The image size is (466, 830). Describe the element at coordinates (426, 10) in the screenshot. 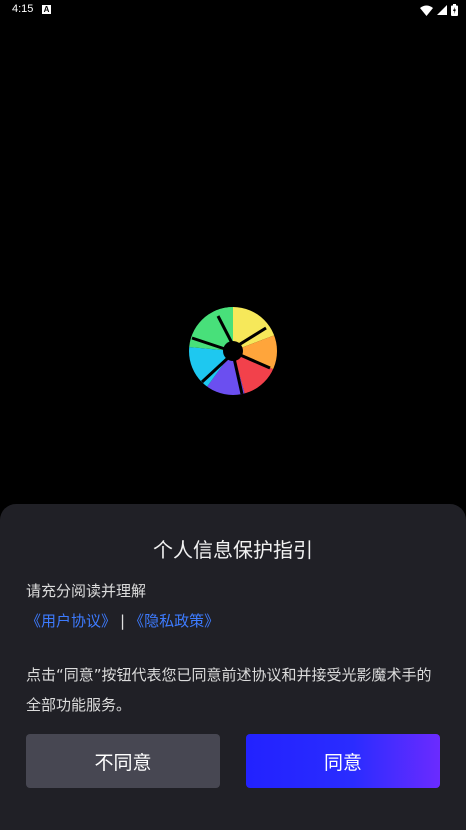

I see `wifi-icon` at that location.